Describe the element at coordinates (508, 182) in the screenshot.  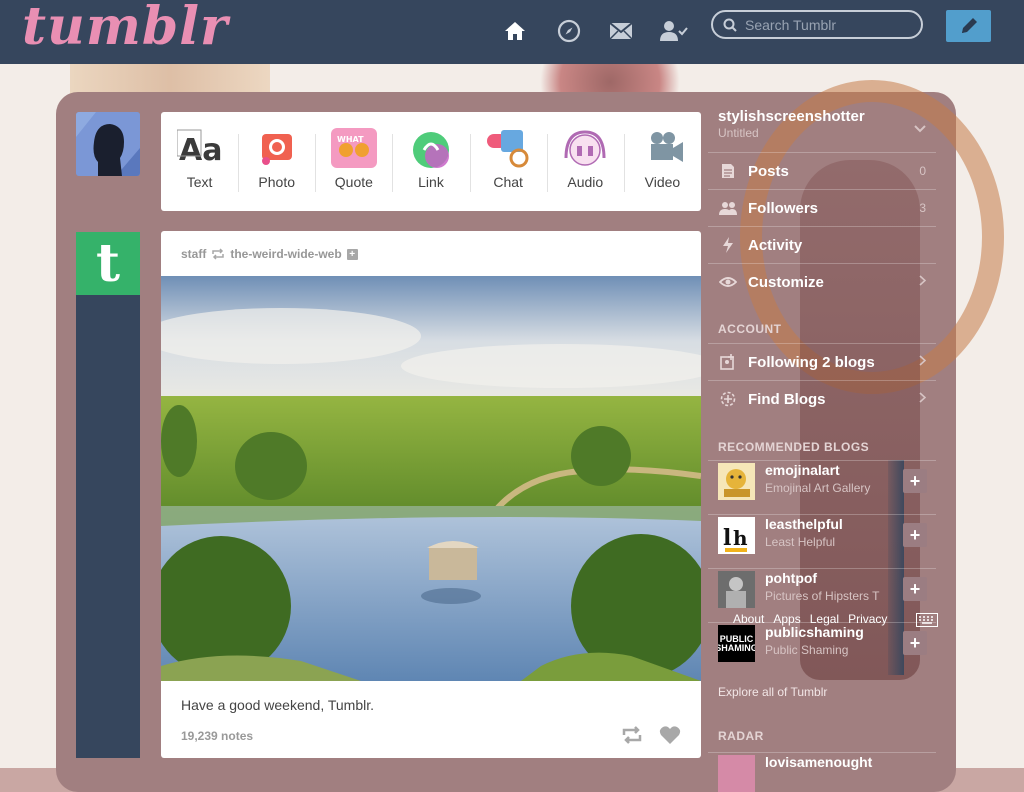
I see `post-type-label: Chat` at that location.